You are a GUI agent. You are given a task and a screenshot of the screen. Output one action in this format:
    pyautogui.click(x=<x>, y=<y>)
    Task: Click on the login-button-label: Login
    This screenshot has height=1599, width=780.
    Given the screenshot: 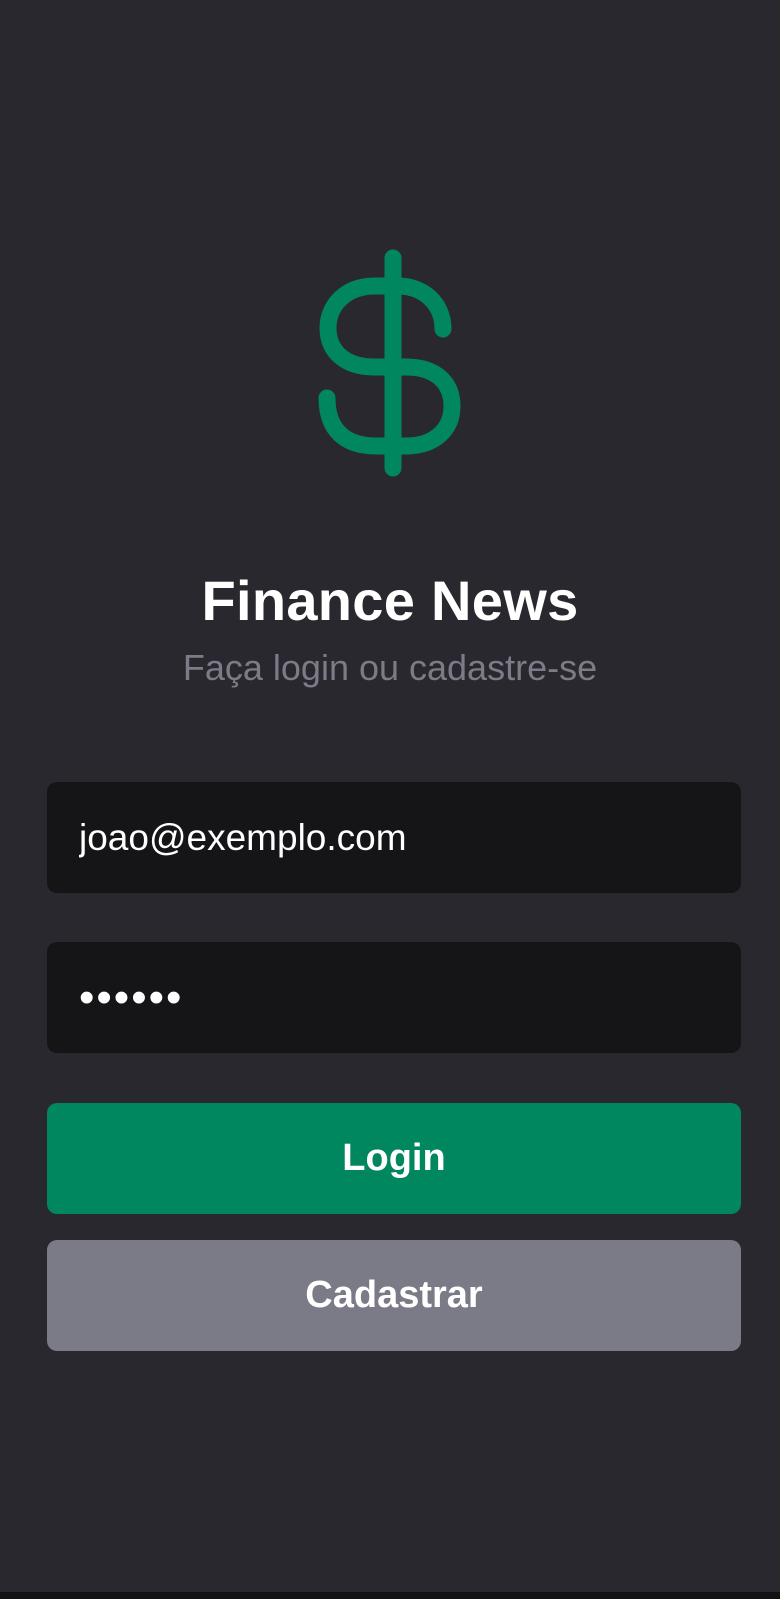 What is the action you would take?
    pyautogui.click(x=394, y=1158)
    